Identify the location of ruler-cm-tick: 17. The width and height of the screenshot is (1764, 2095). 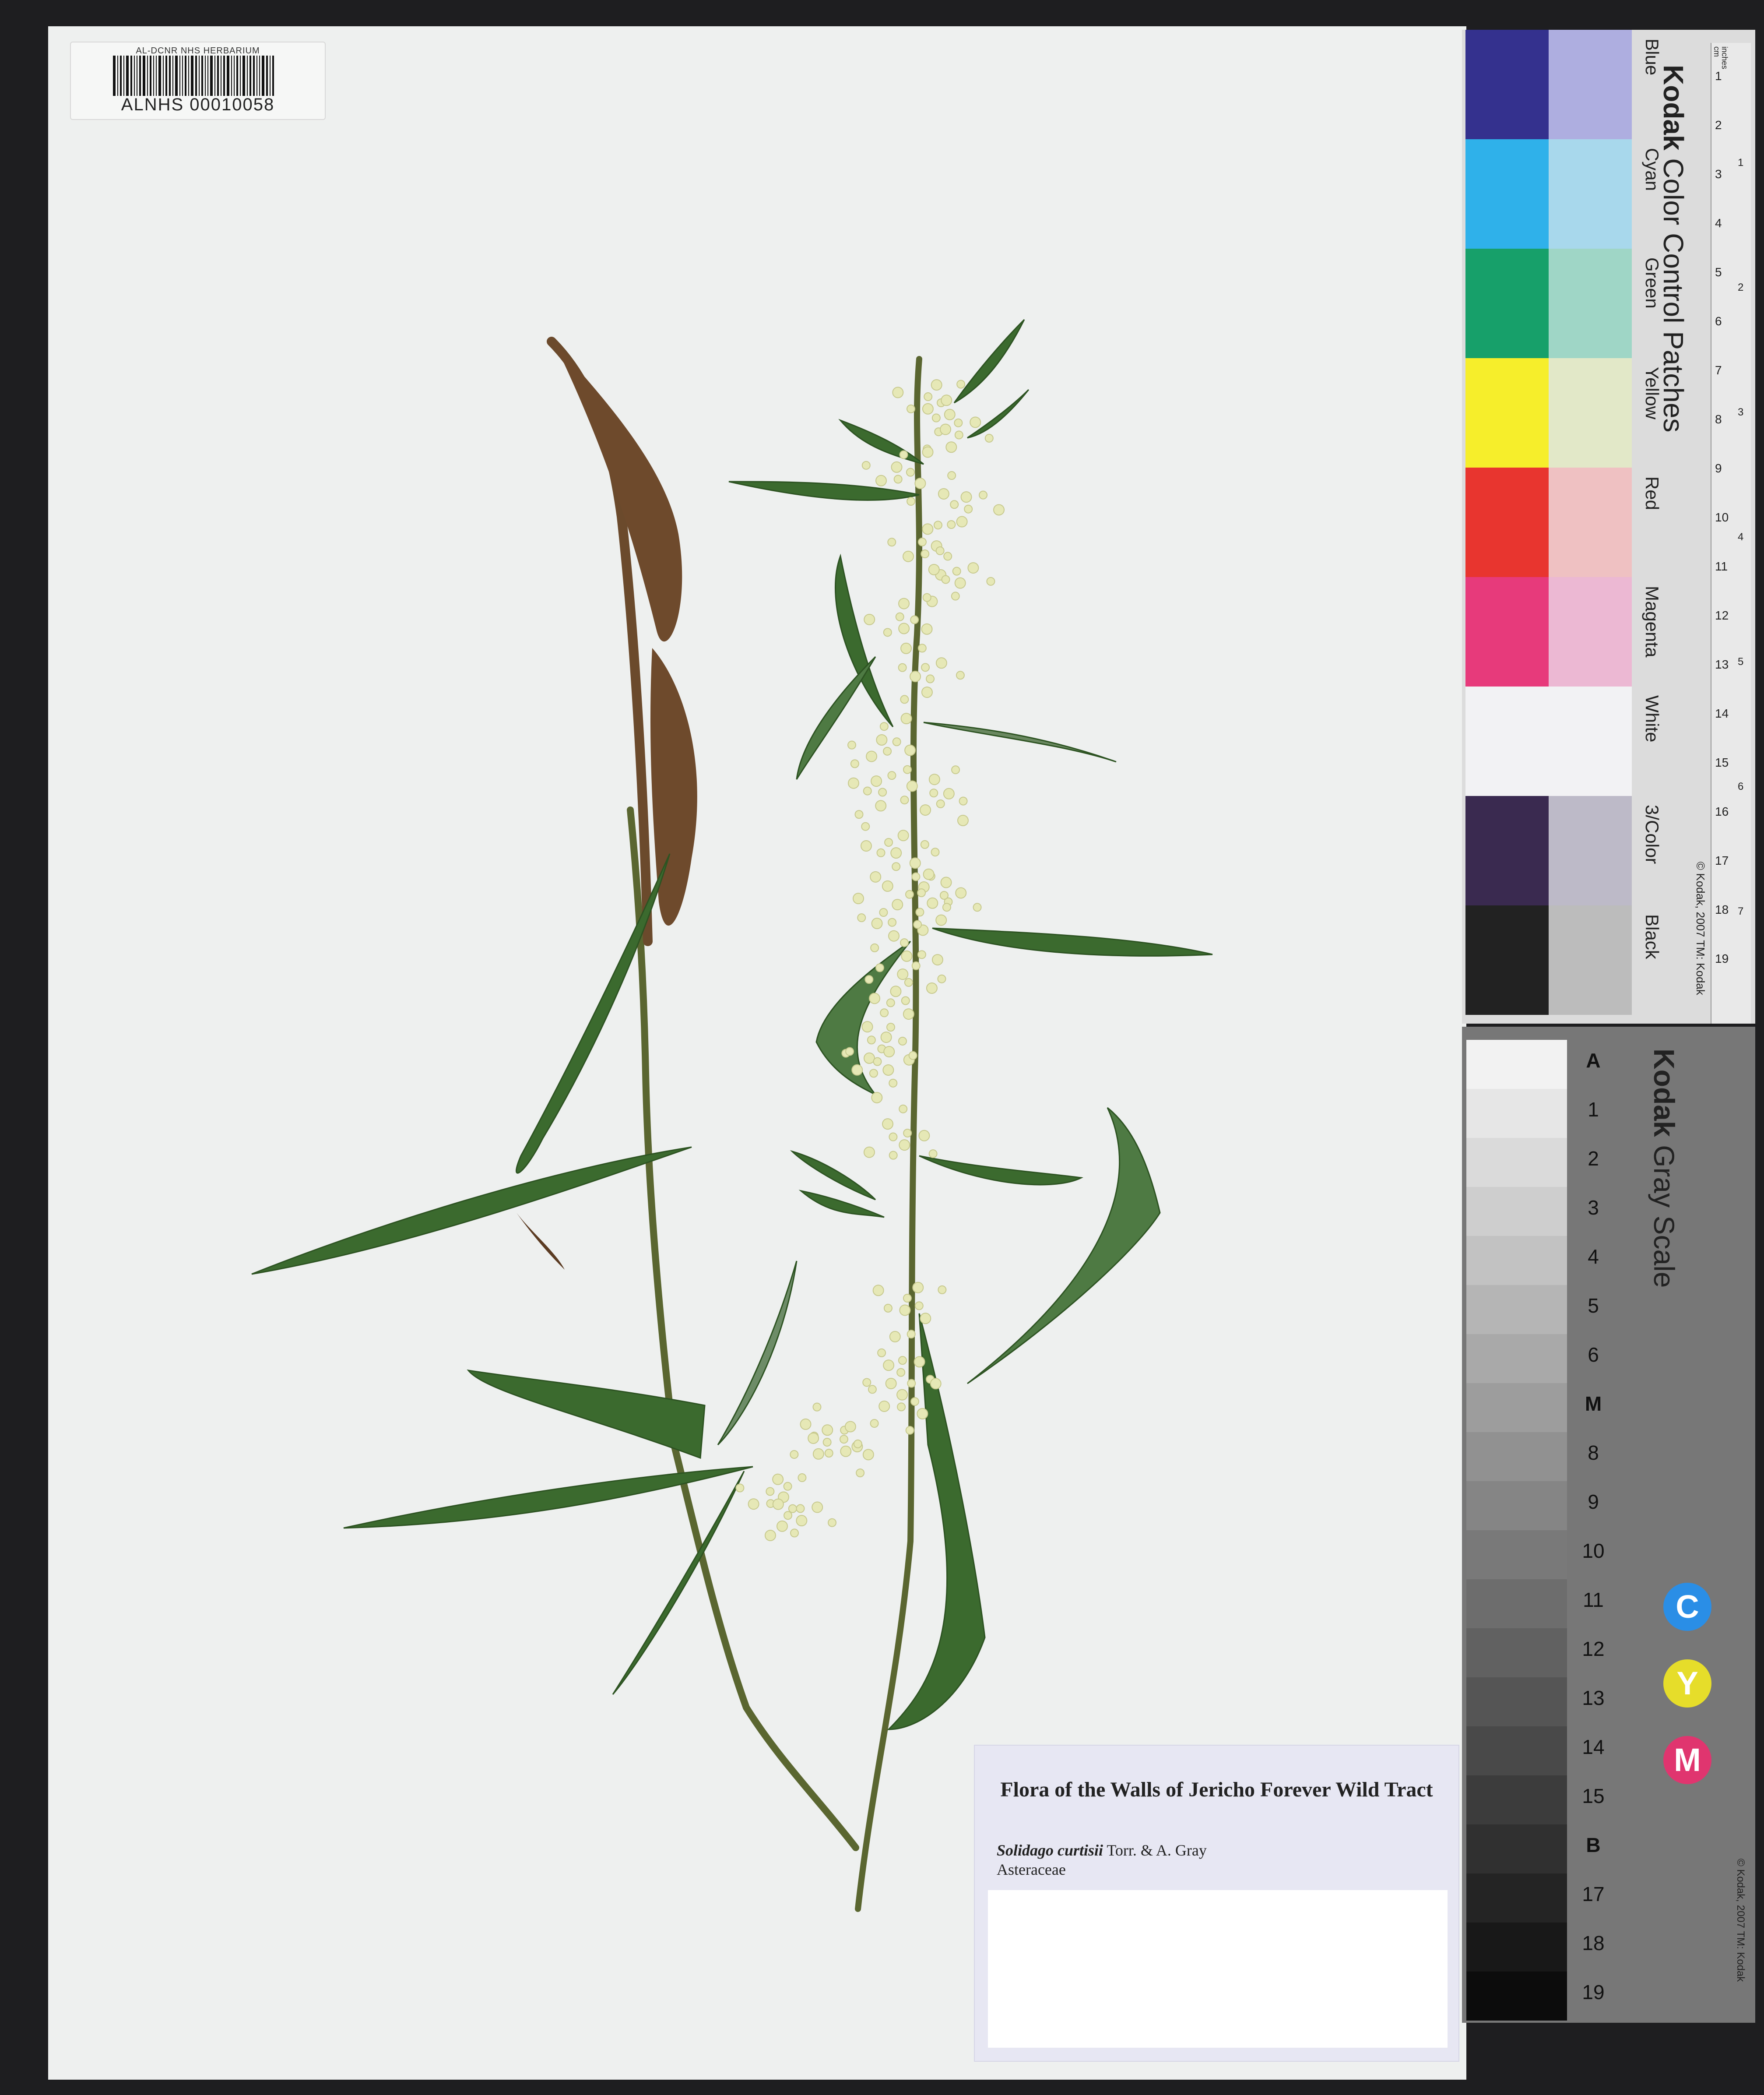
(1722, 860).